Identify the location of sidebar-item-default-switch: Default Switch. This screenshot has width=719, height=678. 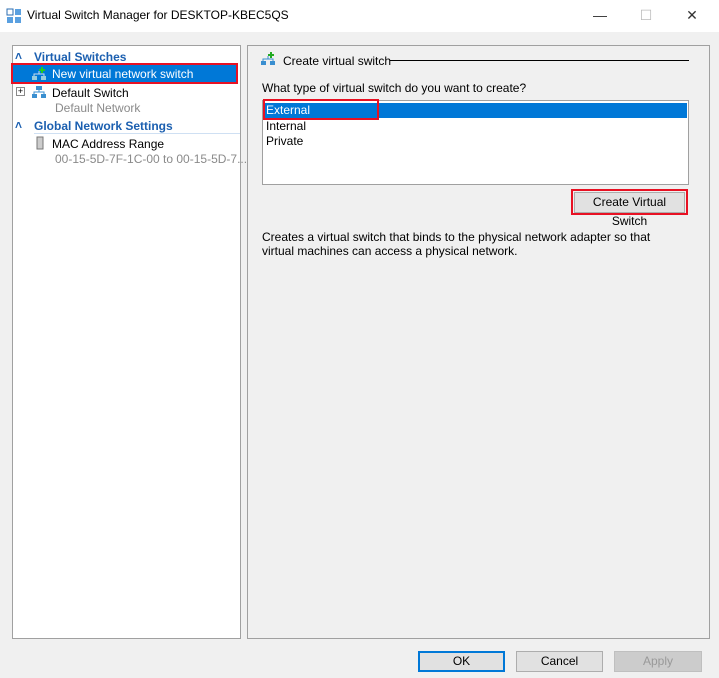
(90, 93).